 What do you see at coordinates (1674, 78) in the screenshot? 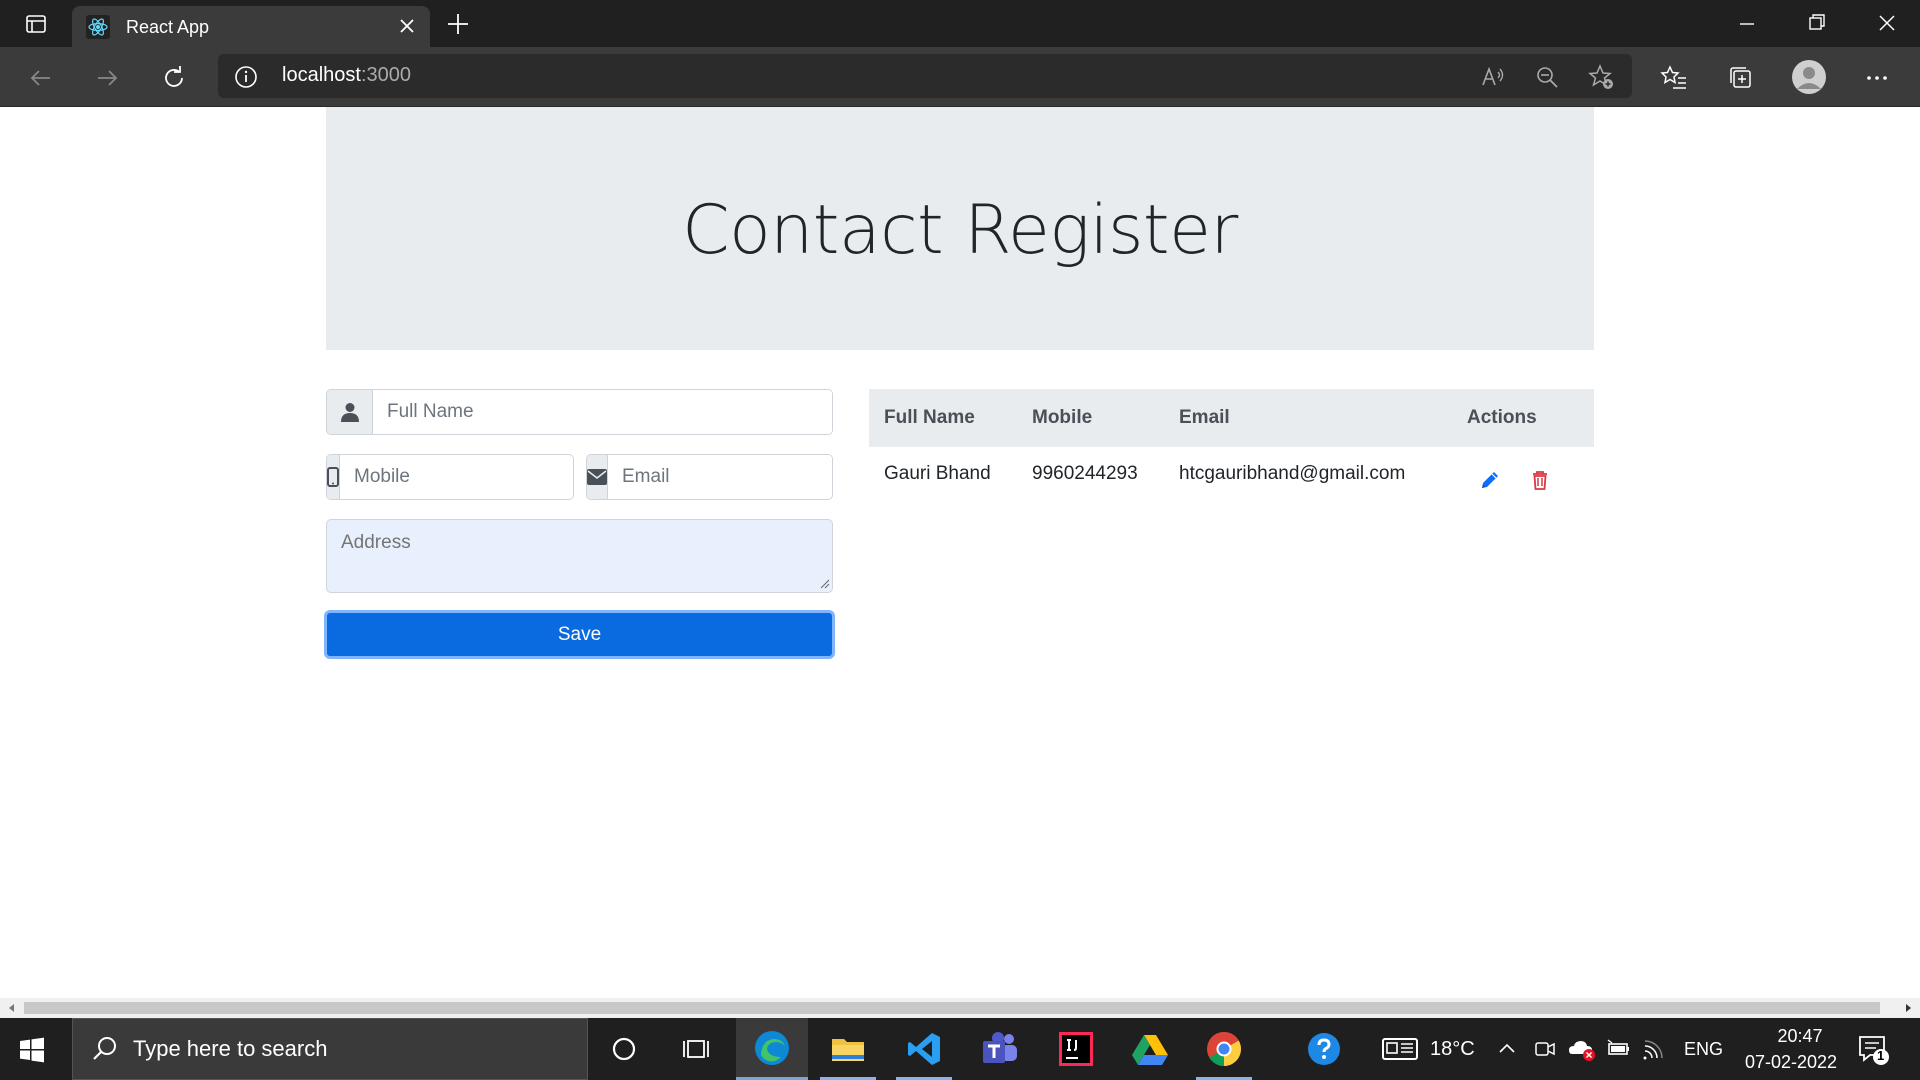
I see `favorites-icon` at bounding box center [1674, 78].